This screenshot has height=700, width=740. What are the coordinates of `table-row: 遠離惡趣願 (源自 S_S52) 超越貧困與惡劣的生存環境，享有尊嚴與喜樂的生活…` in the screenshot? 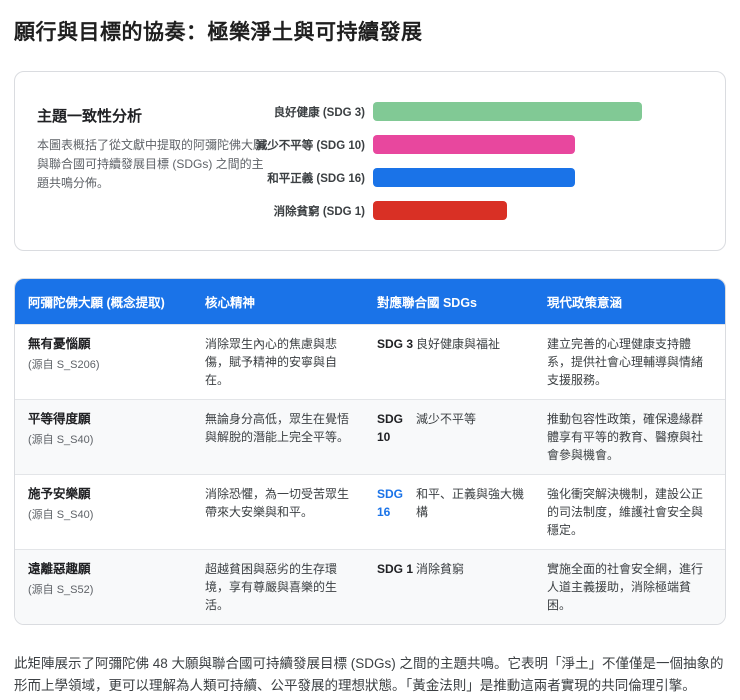 It's located at (370, 586).